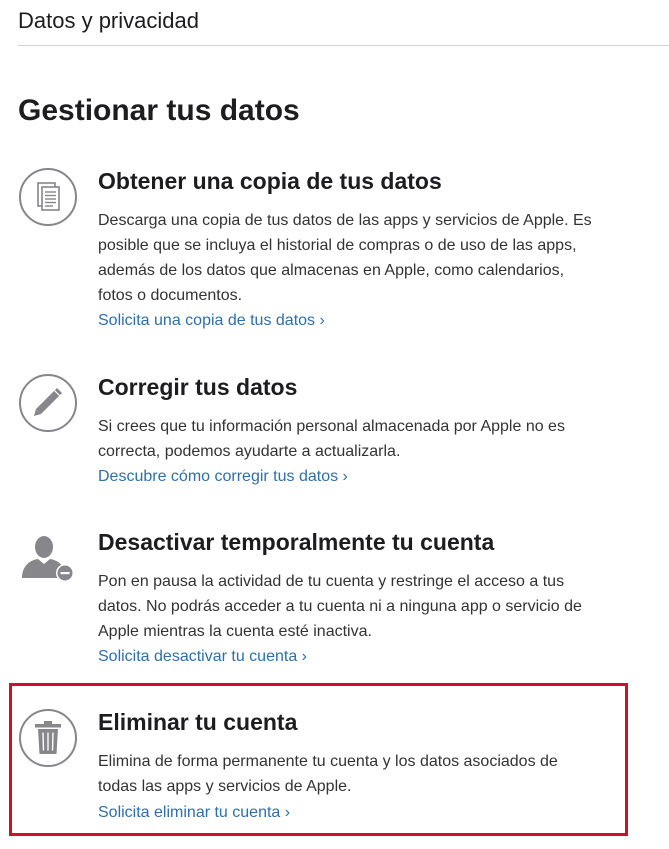 Image resolution: width=669 pixels, height=849 pixels. I want to click on request-copy-link: Solicita una copia de tus datos ›, so click(211, 321).